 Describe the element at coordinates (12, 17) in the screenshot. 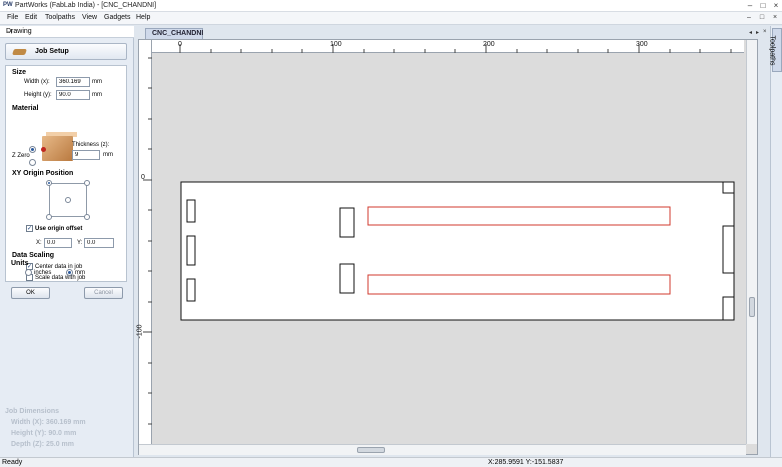

I see `menu-file: File` at that location.